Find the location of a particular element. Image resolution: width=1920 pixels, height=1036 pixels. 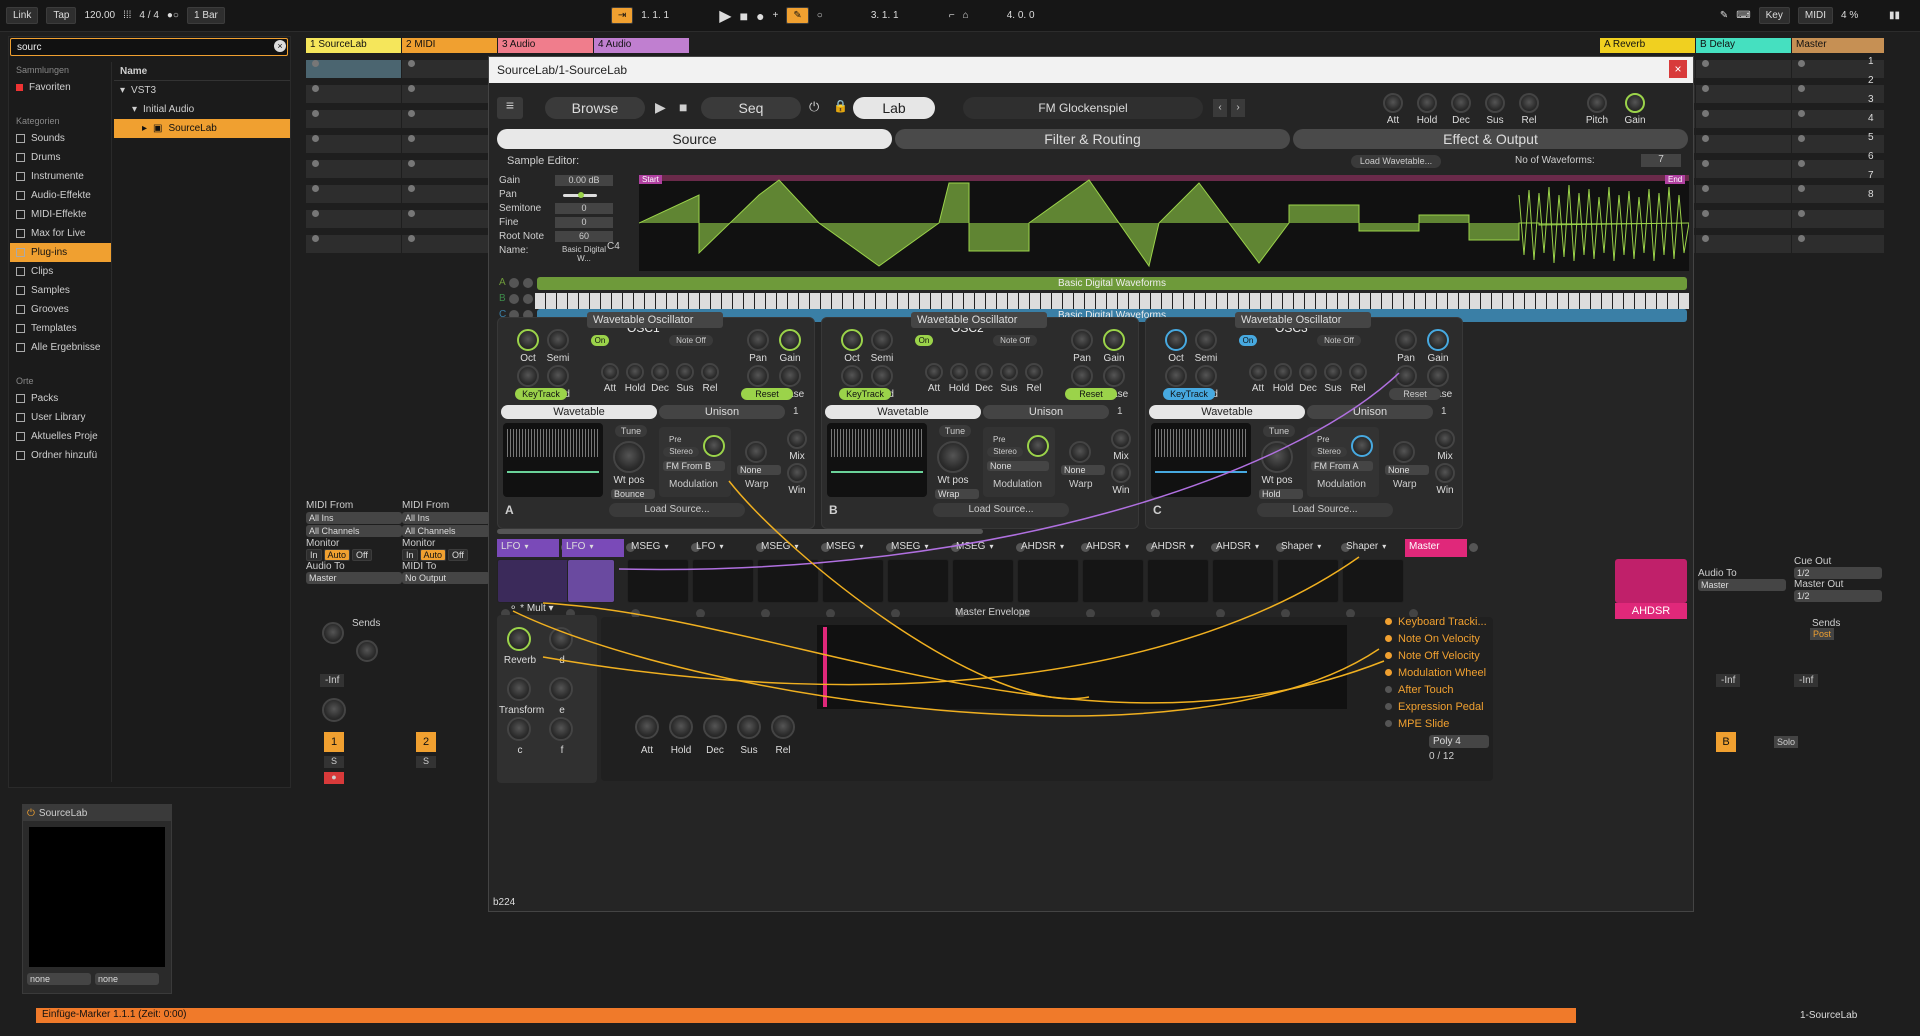

send-b-knob is located at coordinates (367, 651).